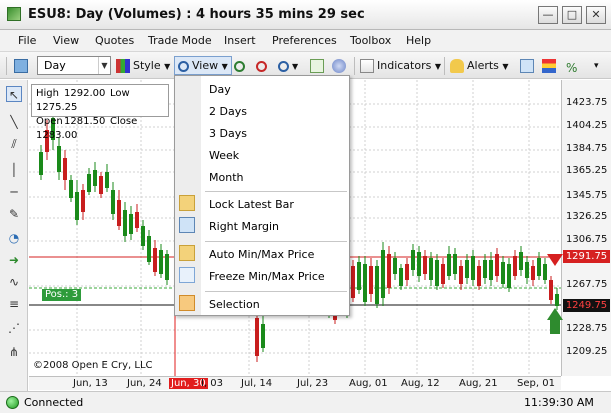  Describe the element at coordinates (586, 305) in the screenshot. I see `current-price-black: 1249.75` at that location.